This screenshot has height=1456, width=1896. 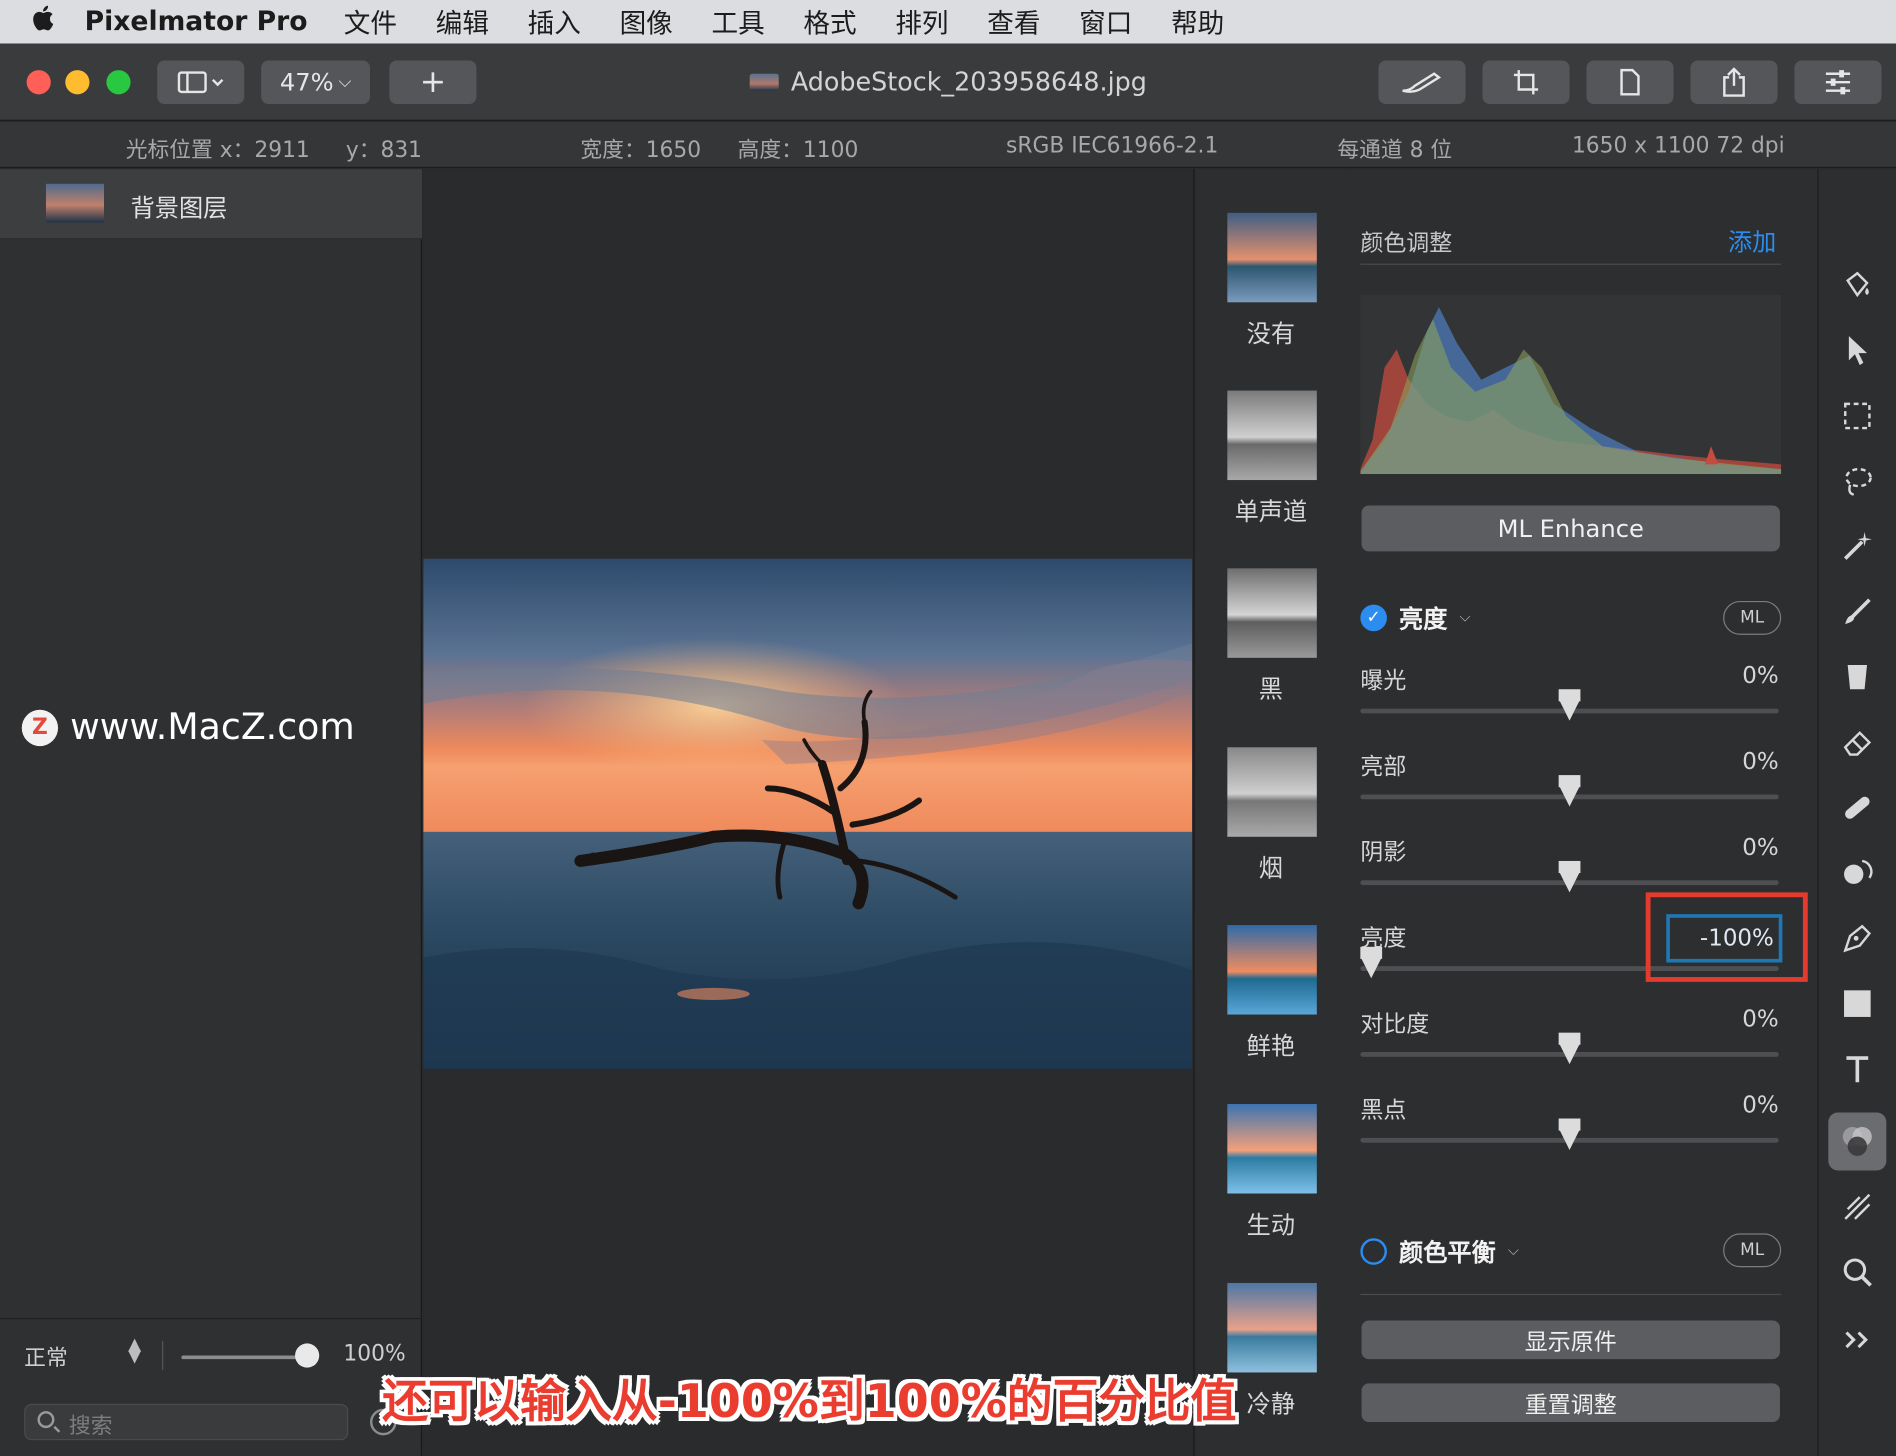 I want to click on sidebar-icon, so click(x=200, y=82).